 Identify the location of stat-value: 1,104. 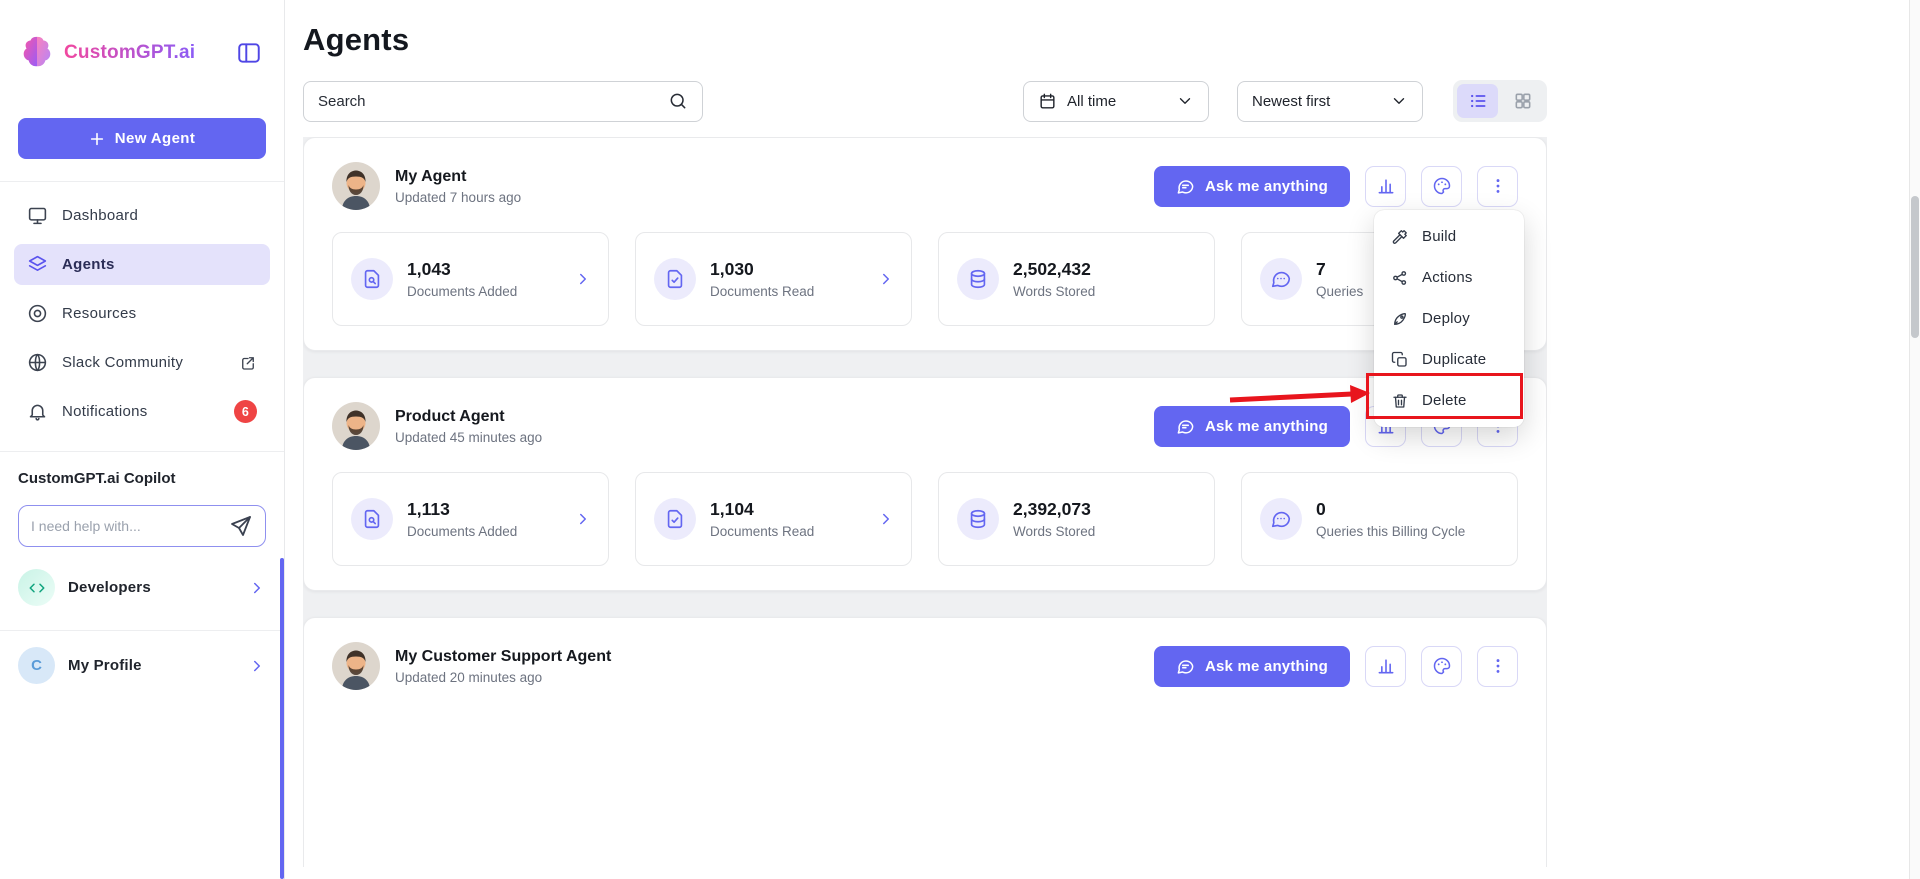
(732, 509).